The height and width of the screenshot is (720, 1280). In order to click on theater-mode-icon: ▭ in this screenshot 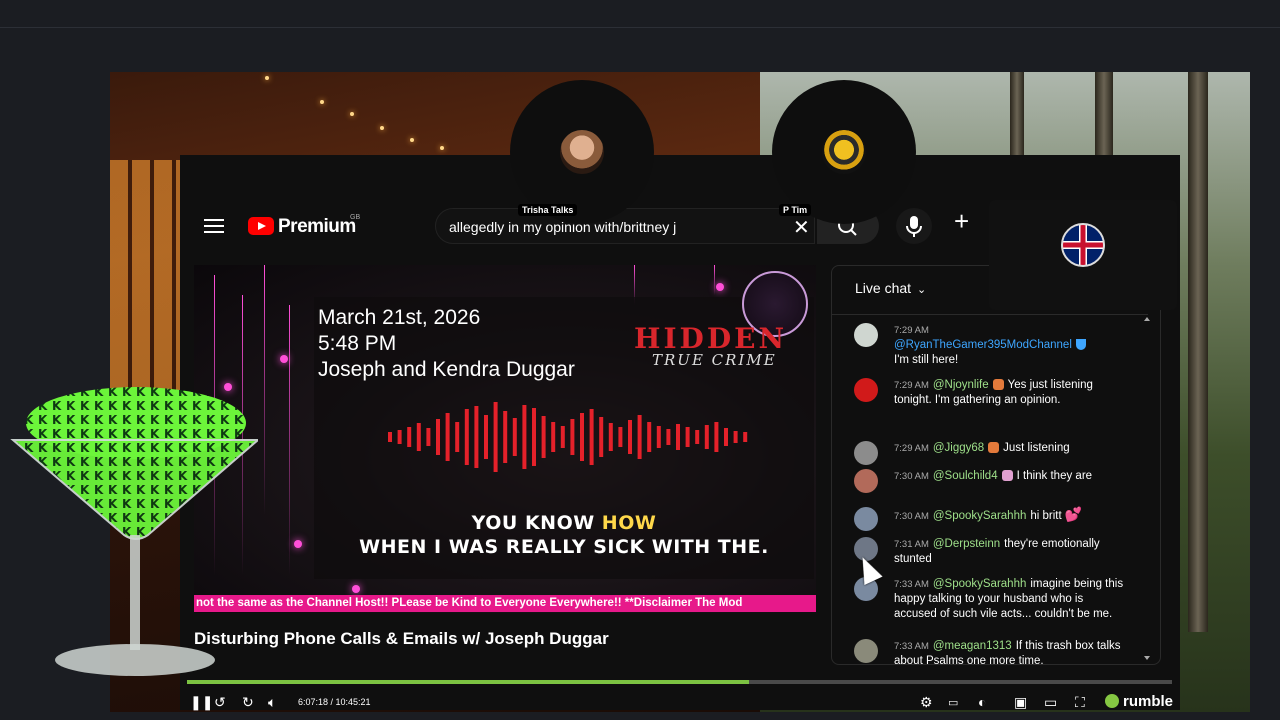, I will do `click(1050, 702)`.